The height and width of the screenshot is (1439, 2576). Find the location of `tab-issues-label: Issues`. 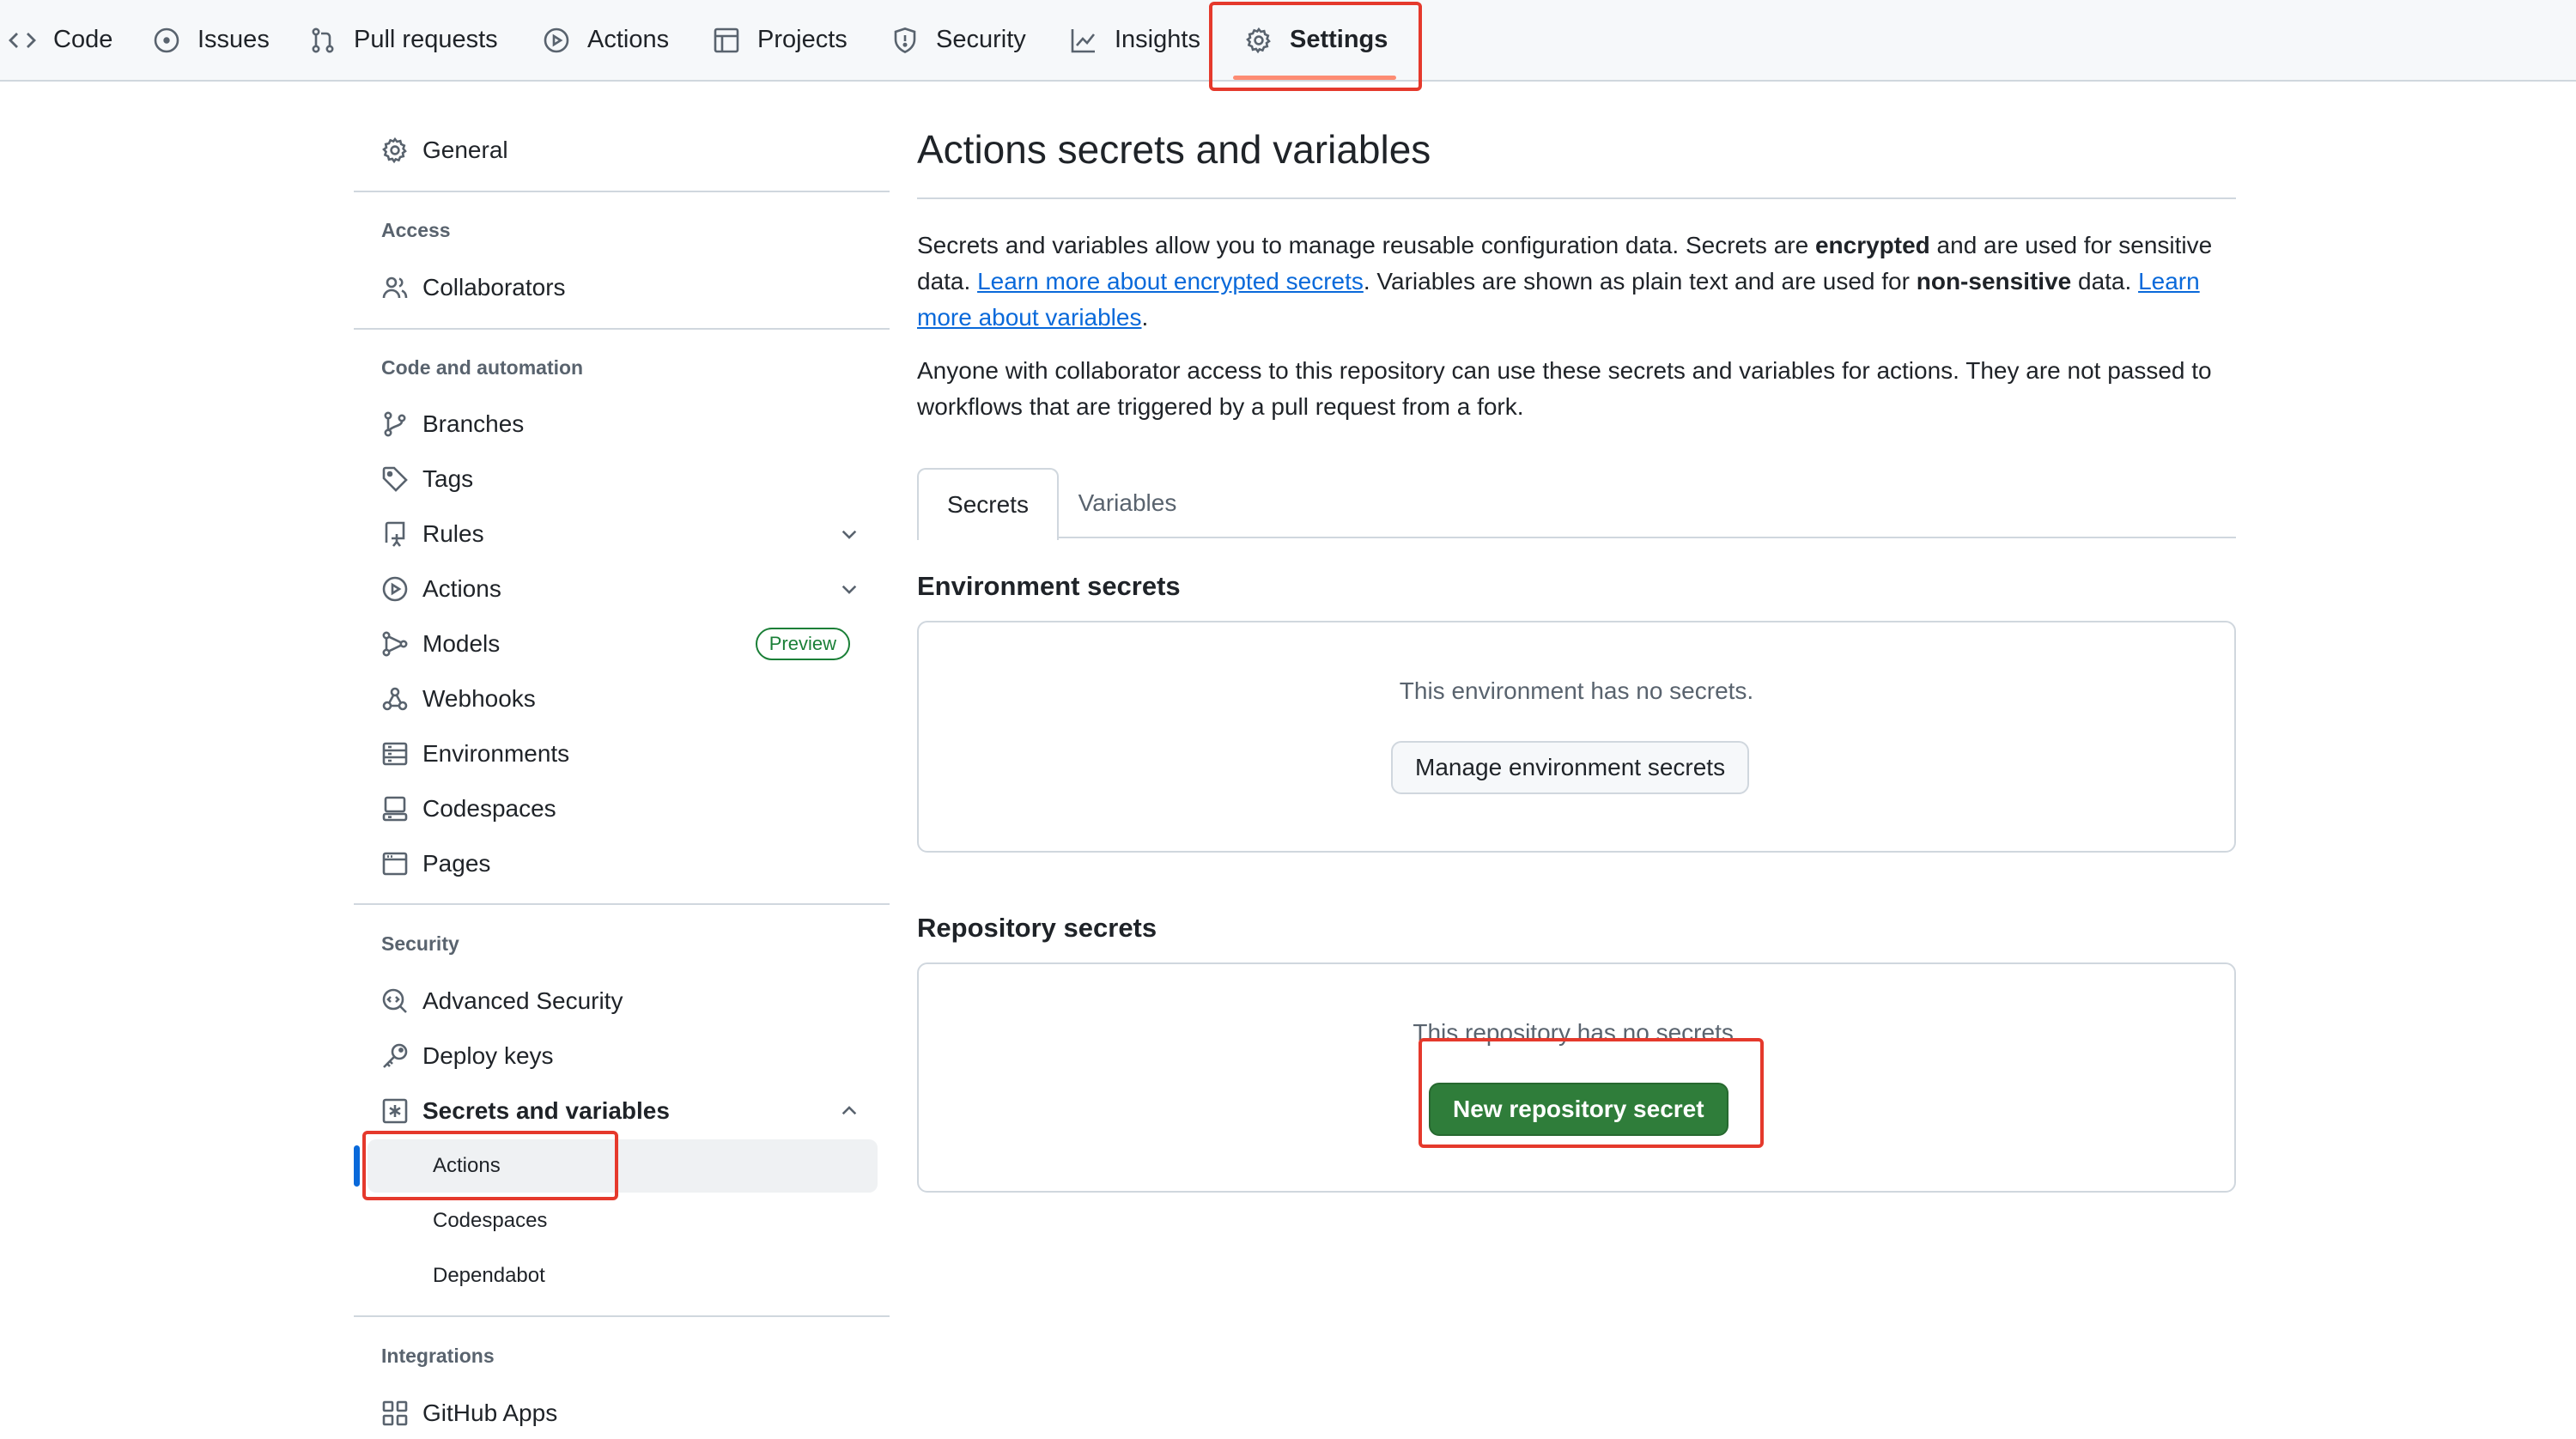

tab-issues-label: Issues is located at coordinates (233, 39).